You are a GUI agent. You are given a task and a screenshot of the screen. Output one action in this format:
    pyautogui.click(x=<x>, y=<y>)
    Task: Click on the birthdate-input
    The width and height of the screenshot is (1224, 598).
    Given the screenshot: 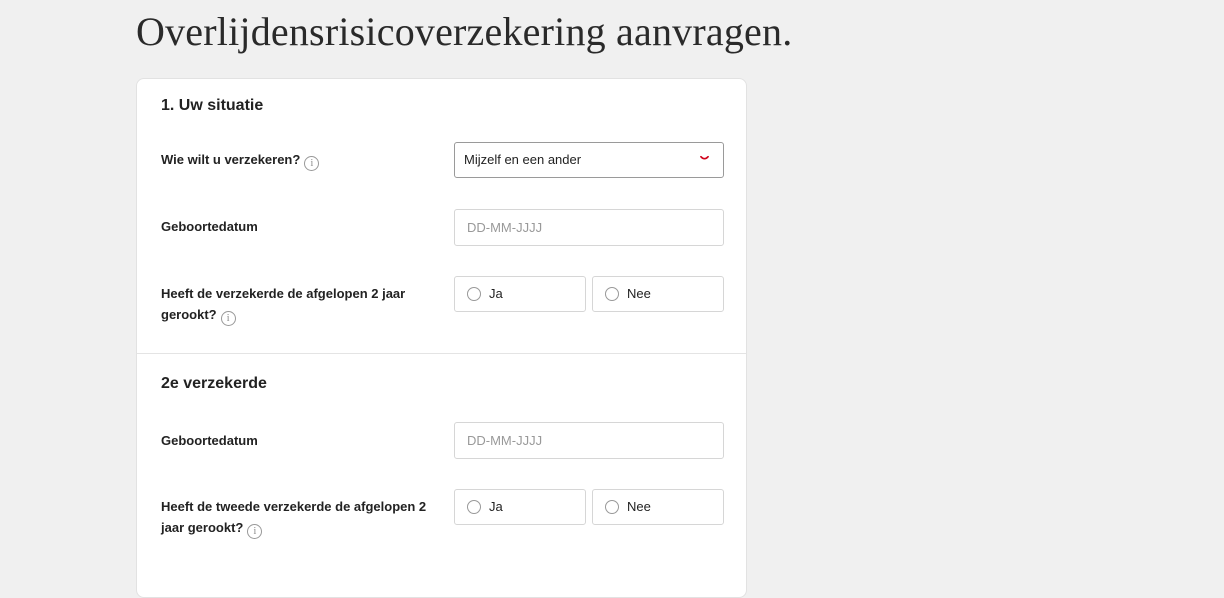 What is the action you would take?
    pyautogui.click(x=589, y=227)
    